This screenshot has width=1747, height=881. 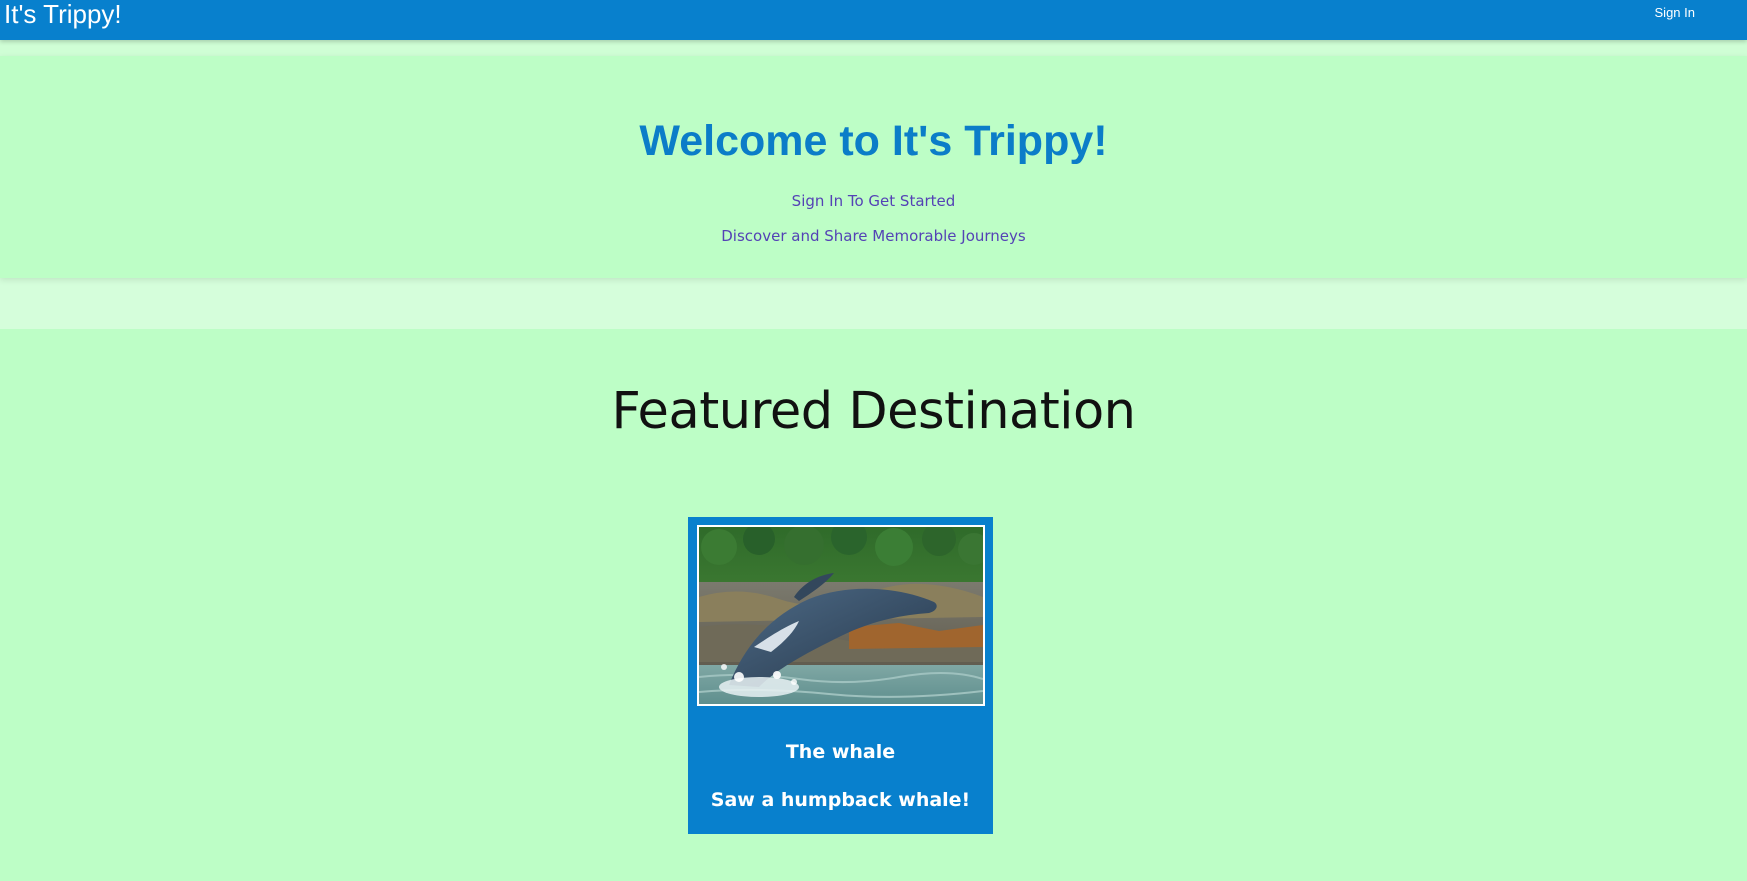 I want to click on card-description: Saw a humpback whale!, so click(x=840, y=800).